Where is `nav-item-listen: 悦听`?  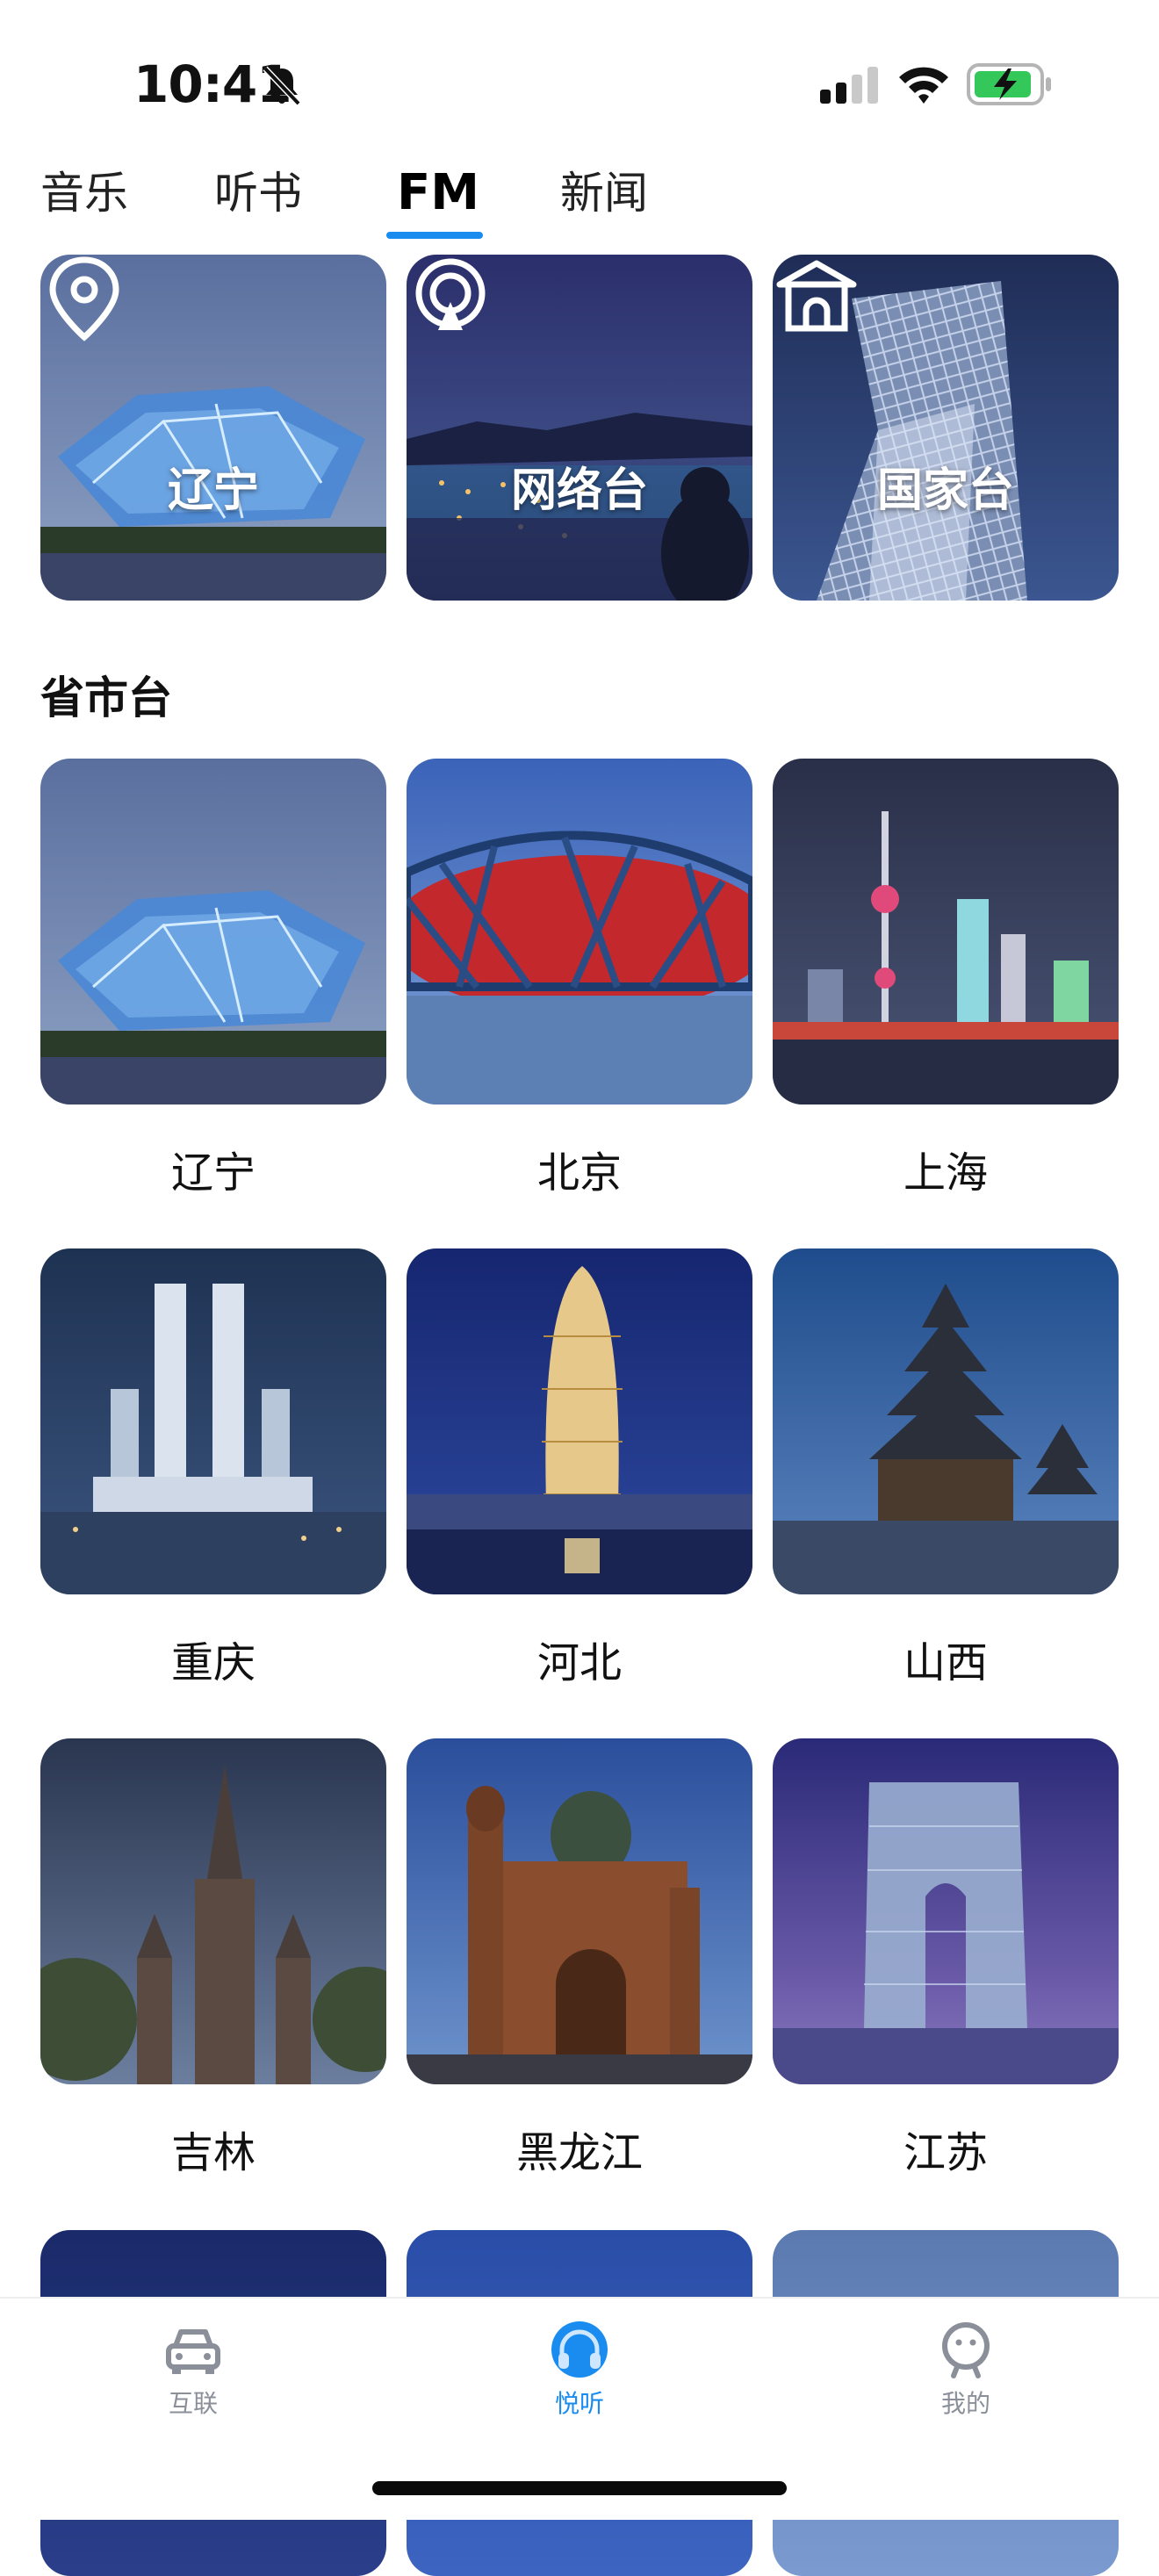
nav-item-listen: 悦听 is located at coordinates (579, 2364).